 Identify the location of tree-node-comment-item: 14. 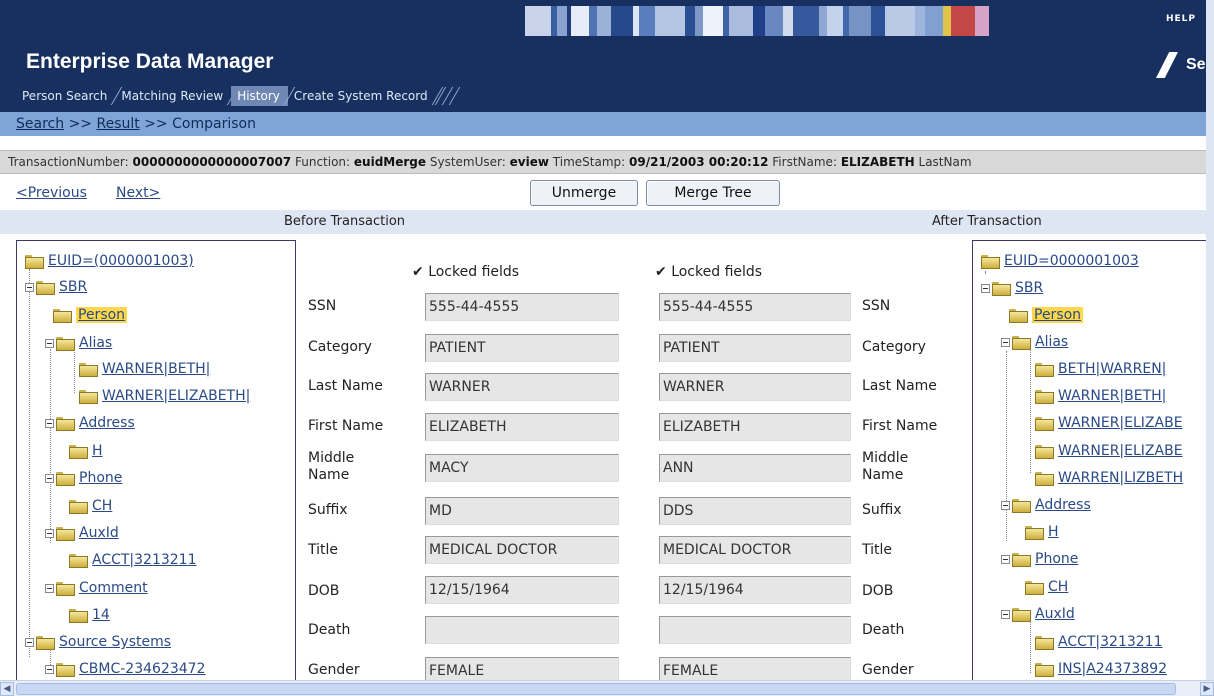
(89, 615).